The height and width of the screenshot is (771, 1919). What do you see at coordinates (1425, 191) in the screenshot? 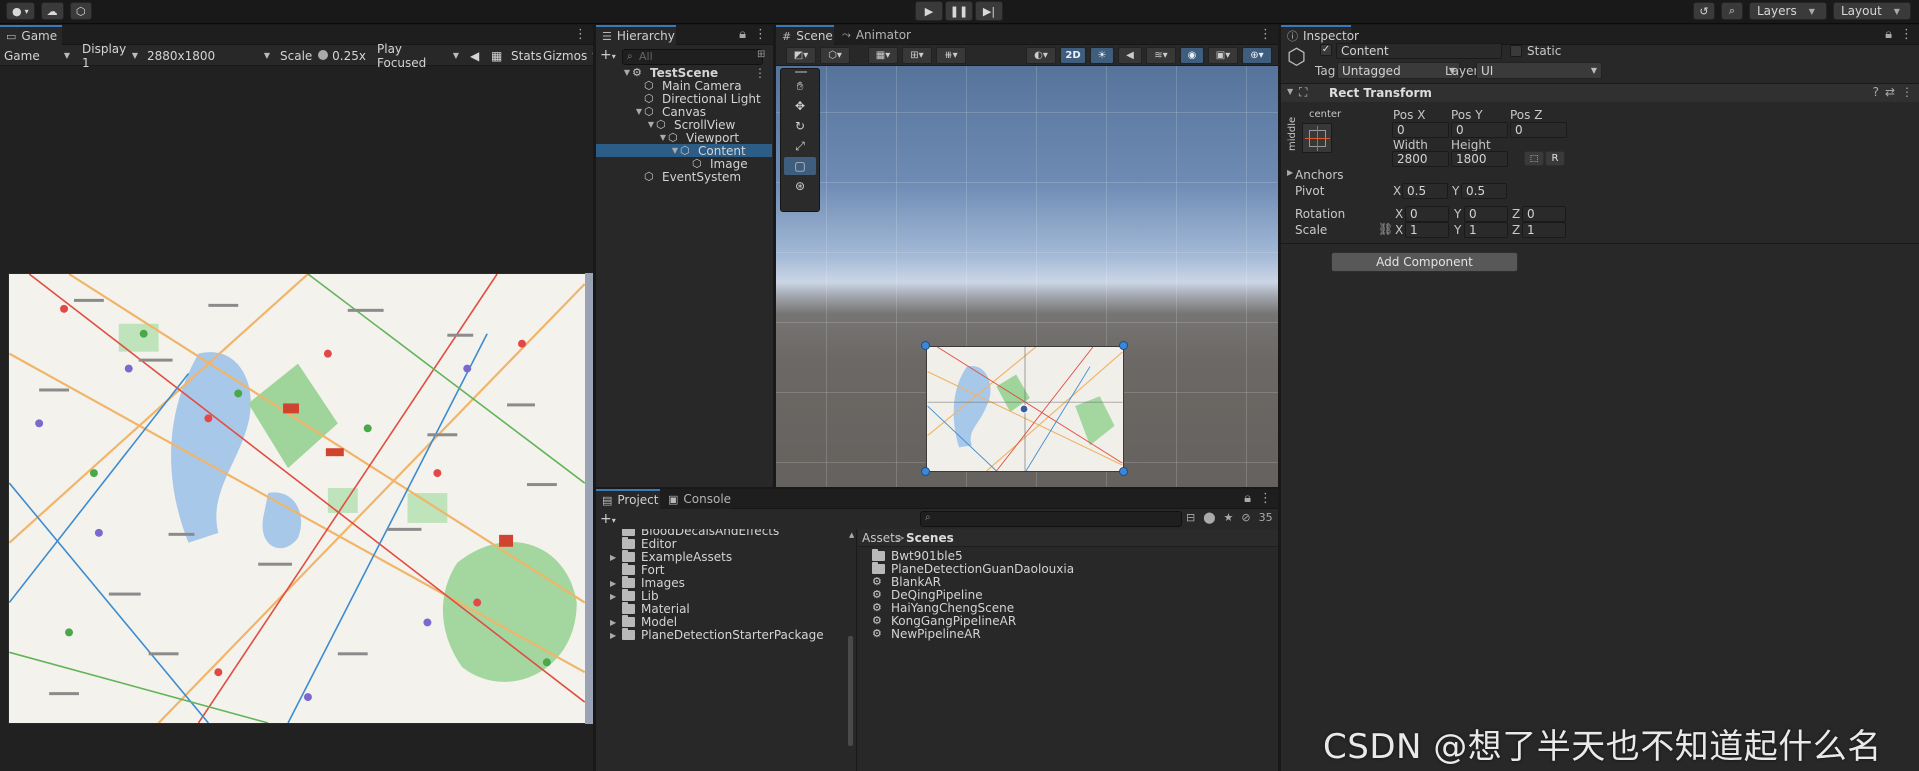
I see `pivot-x-input: 0.5` at bounding box center [1425, 191].